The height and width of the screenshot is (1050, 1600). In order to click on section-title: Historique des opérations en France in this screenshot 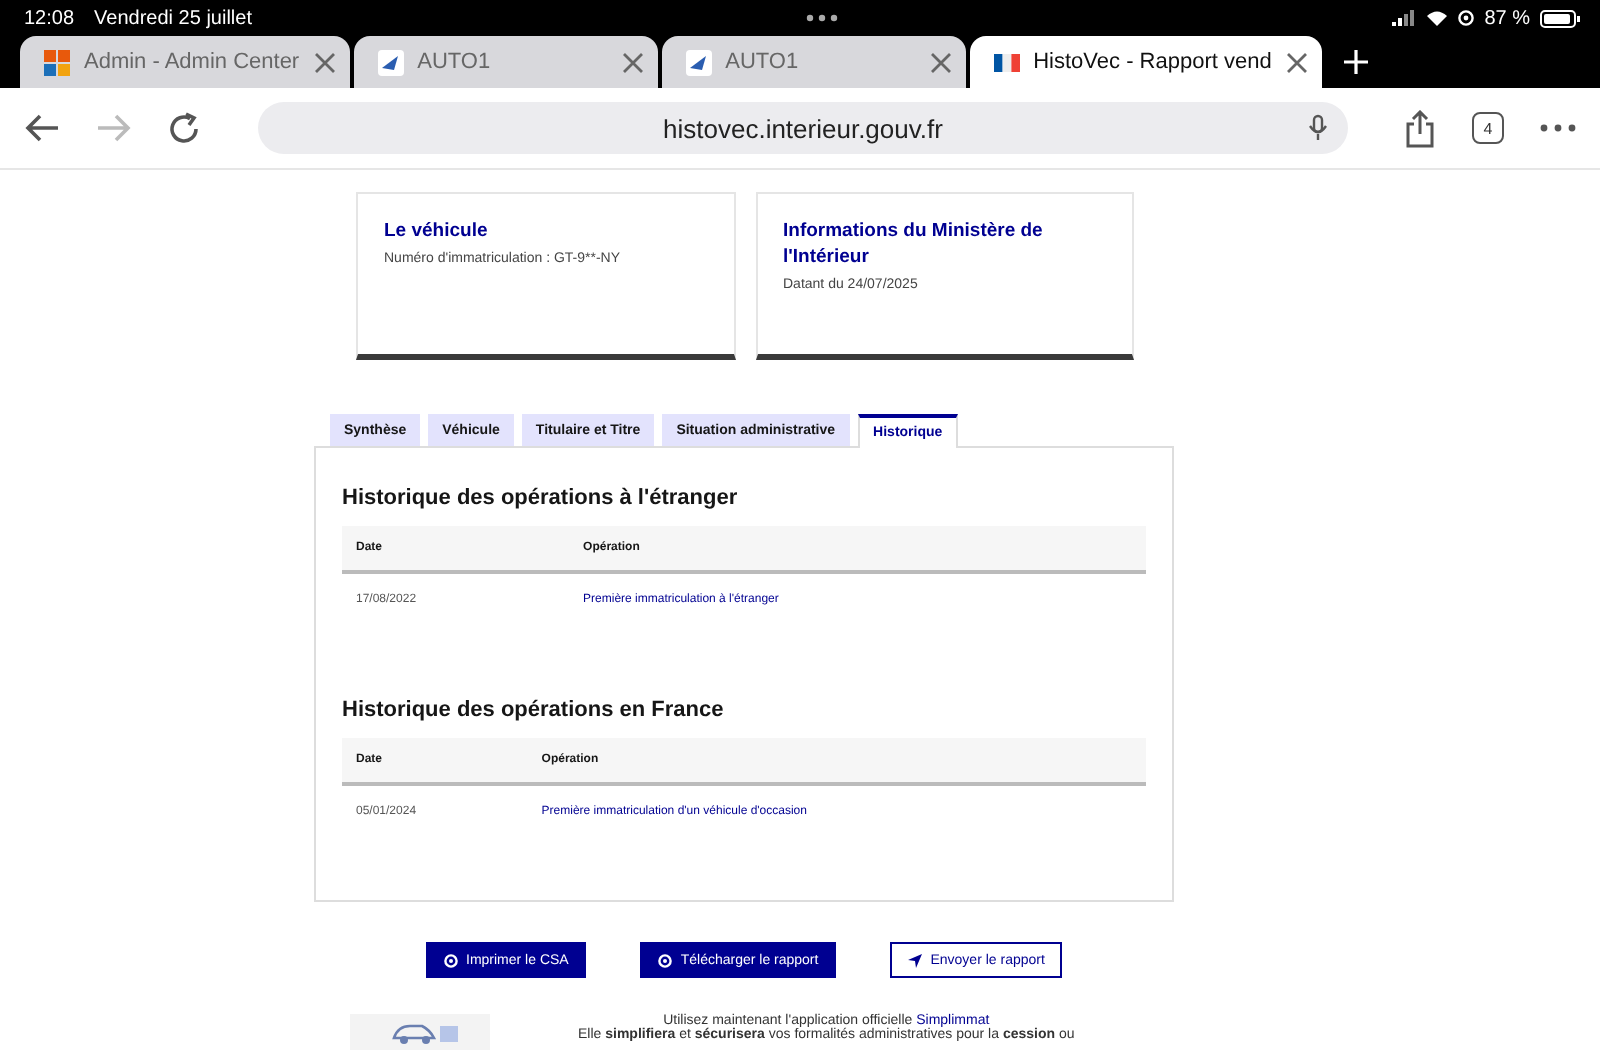, I will do `click(534, 710)`.